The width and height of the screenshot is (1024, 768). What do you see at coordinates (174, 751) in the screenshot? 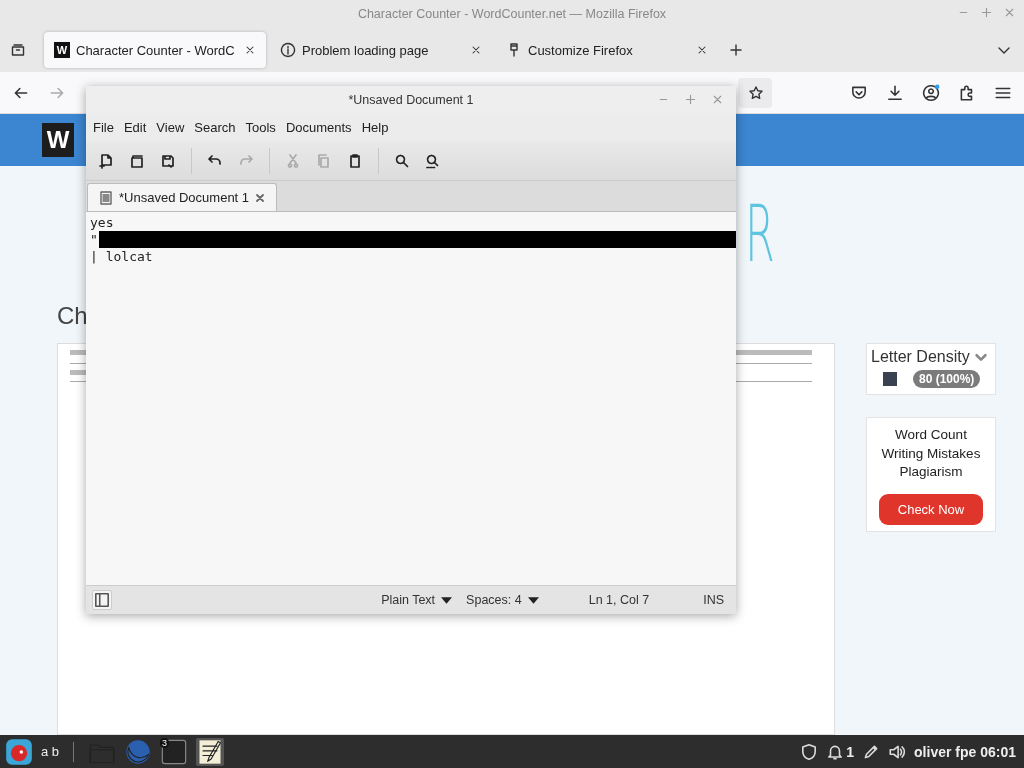
I see `terminal-icon` at bounding box center [174, 751].